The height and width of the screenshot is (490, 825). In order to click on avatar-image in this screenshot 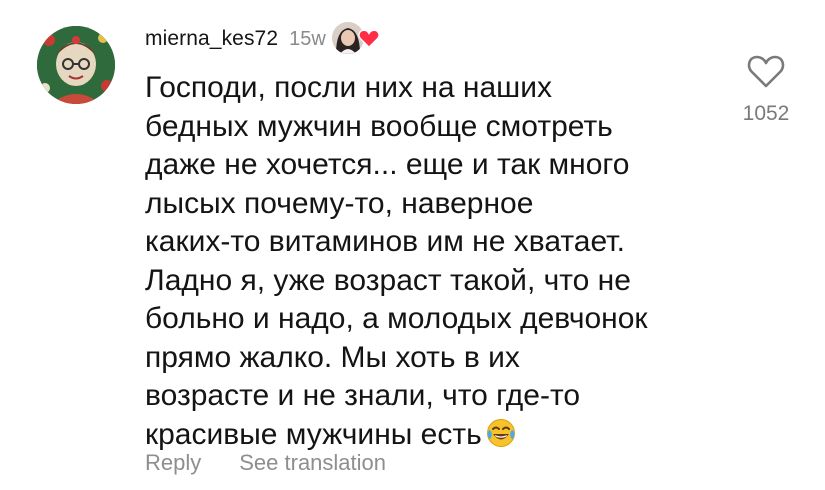, I will do `click(76, 65)`.